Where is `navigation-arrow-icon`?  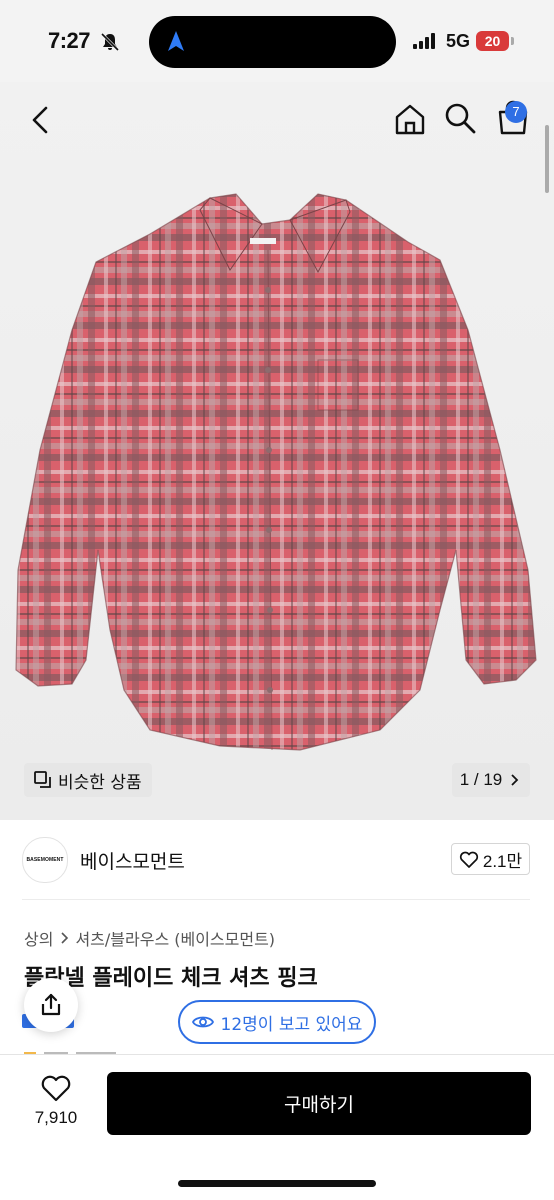 navigation-arrow-icon is located at coordinates (176, 43).